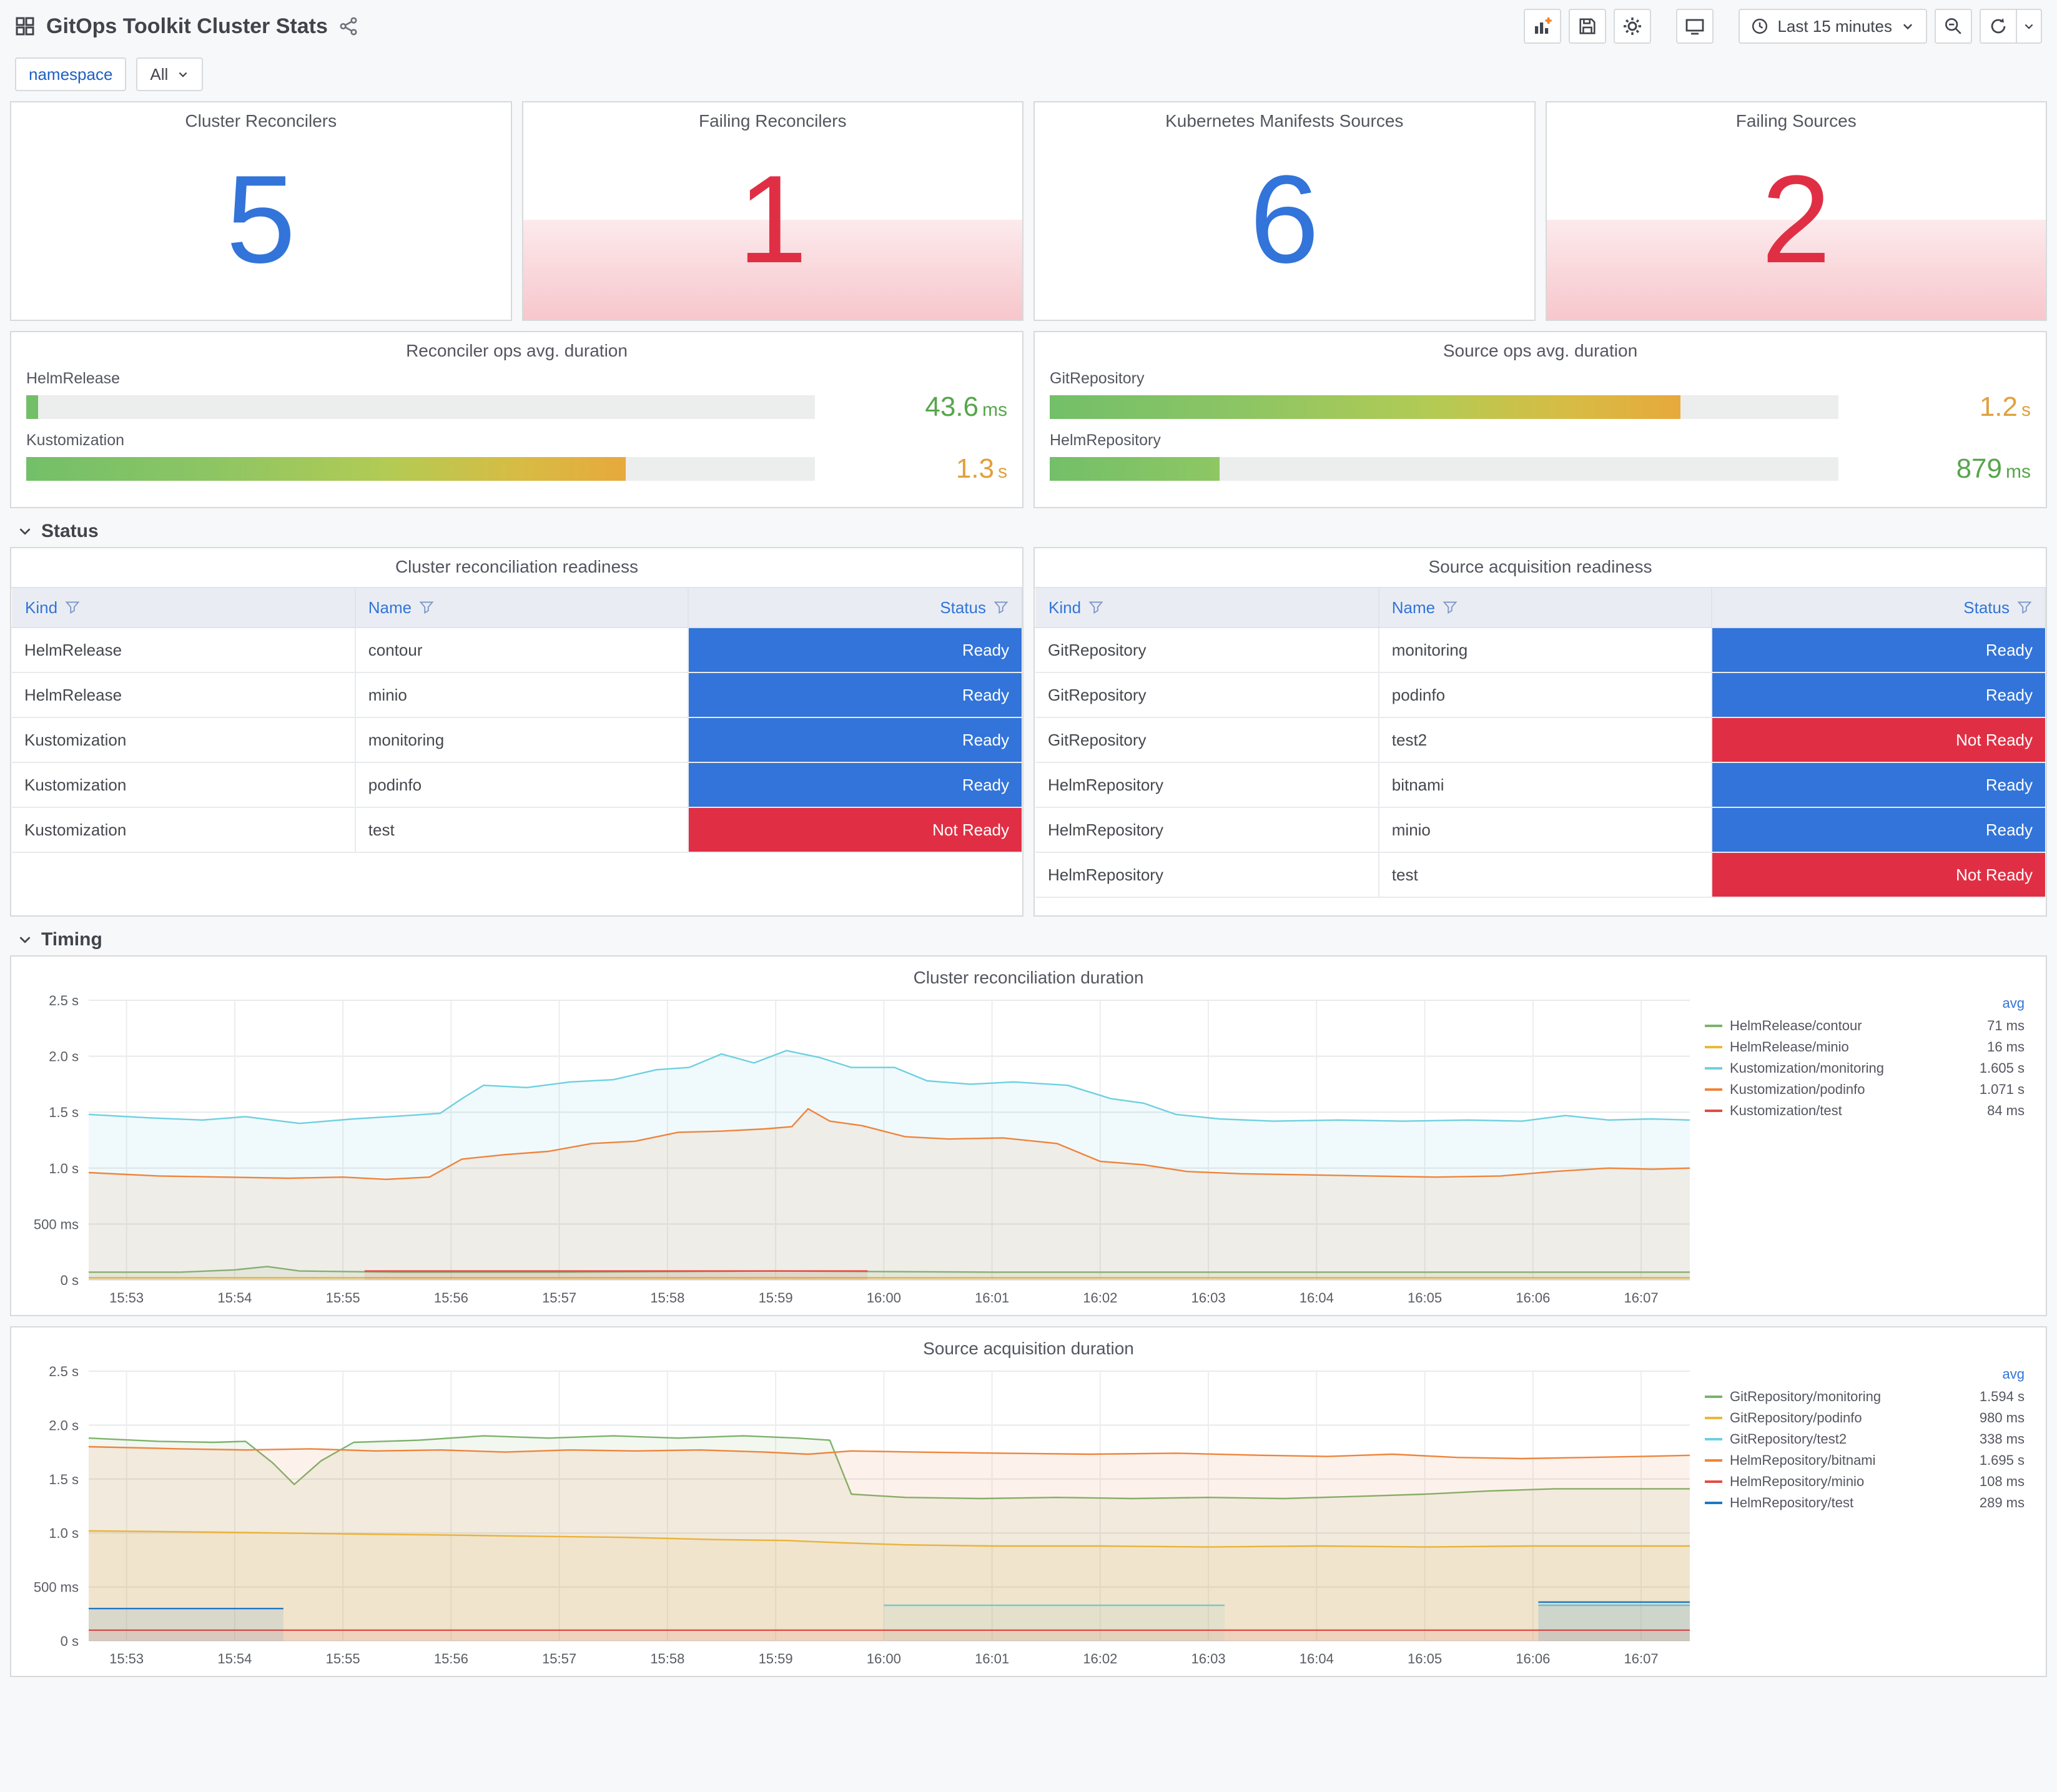 The width and height of the screenshot is (2057, 1792). I want to click on panel-title: Cluster reconciliation duration, so click(1028, 973).